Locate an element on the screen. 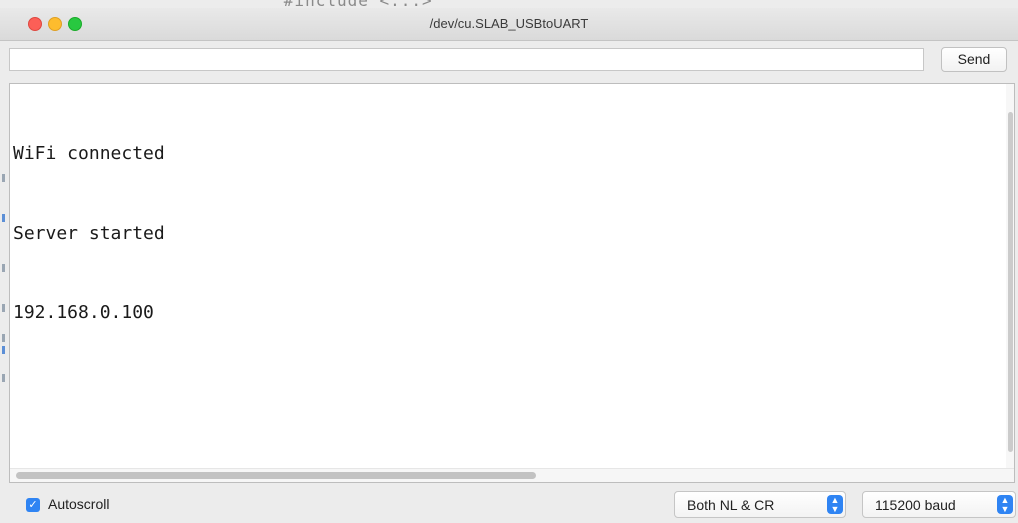 Image resolution: width=1018 pixels, height=523 pixels. vertical-scrollbar is located at coordinates (1010, 283).